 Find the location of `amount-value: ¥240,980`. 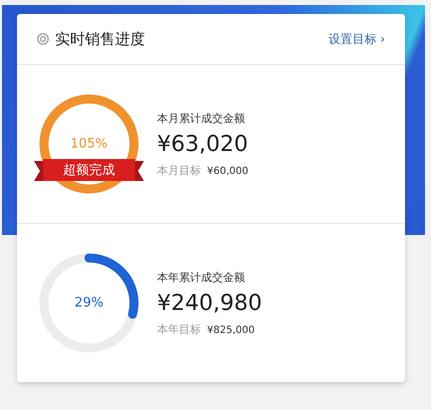

amount-value: ¥240,980 is located at coordinates (209, 303).